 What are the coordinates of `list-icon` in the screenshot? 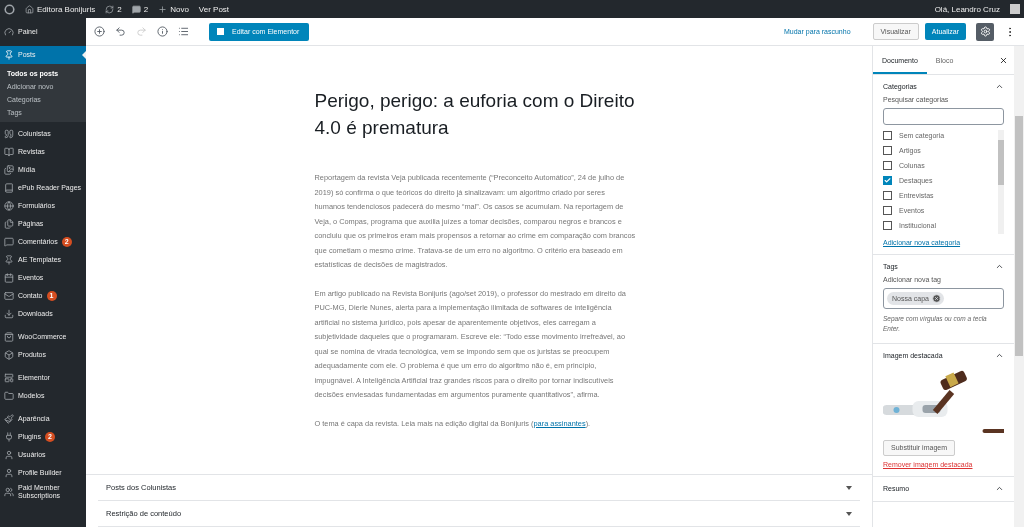 It's located at (183, 31).